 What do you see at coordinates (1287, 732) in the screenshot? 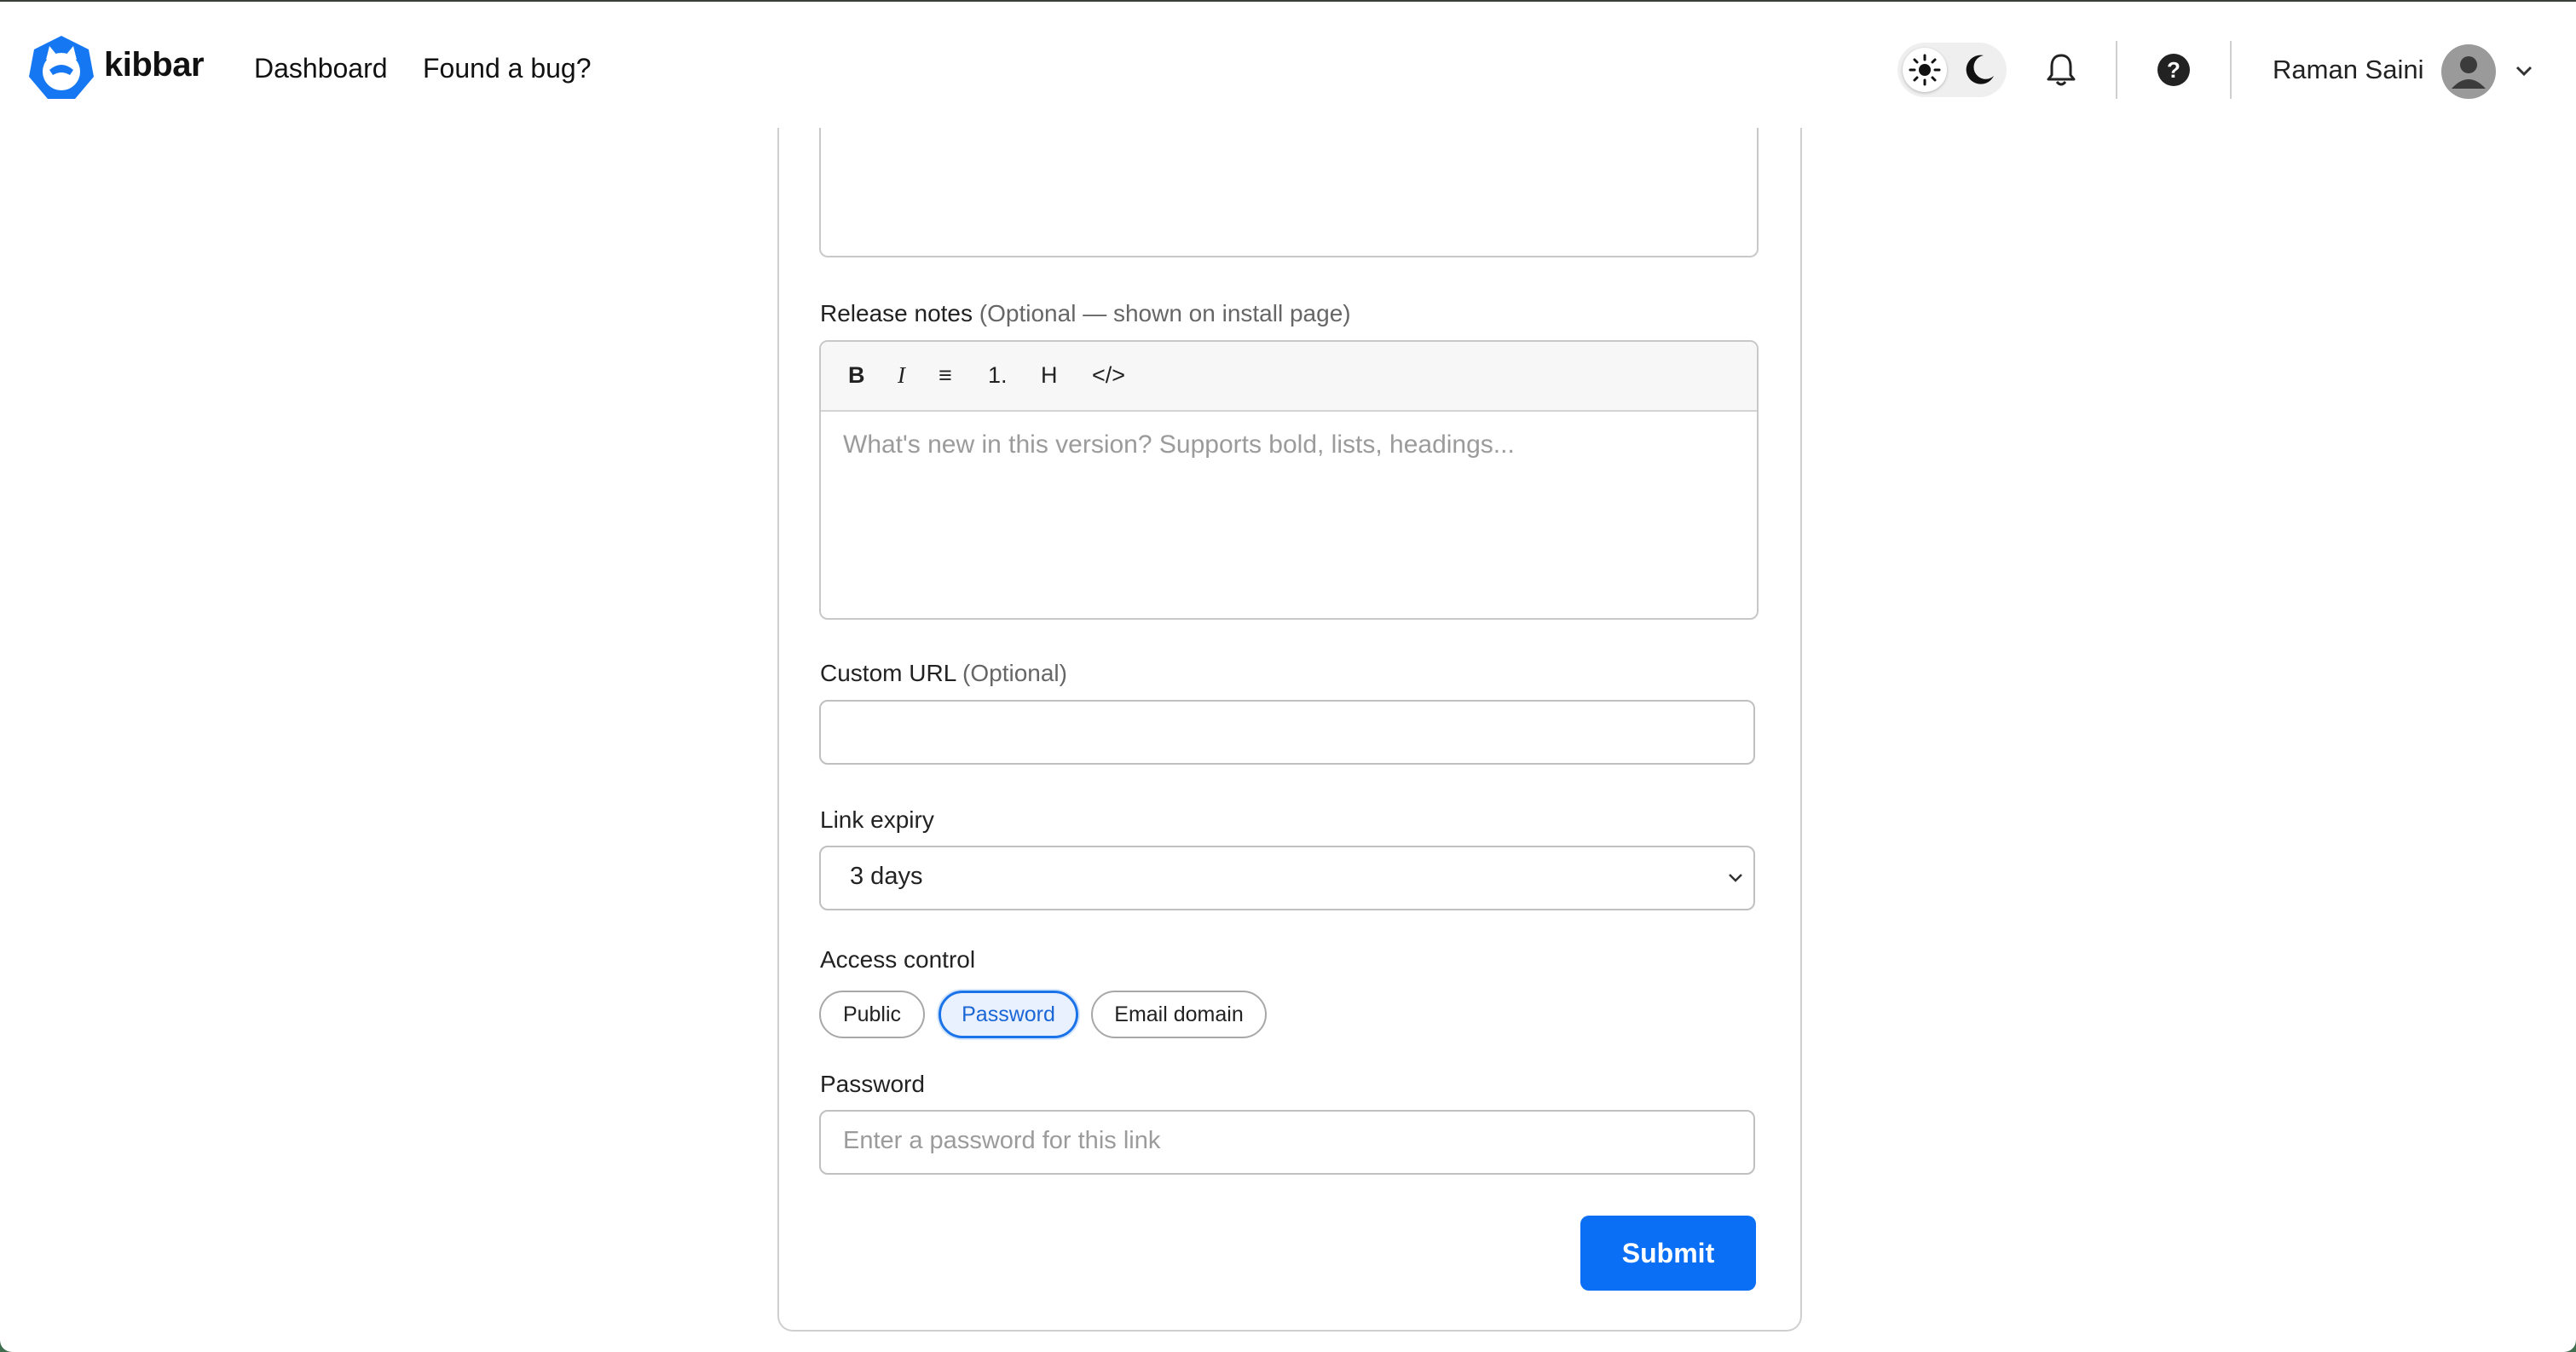
I see `custom-url-input` at bounding box center [1287, 732].